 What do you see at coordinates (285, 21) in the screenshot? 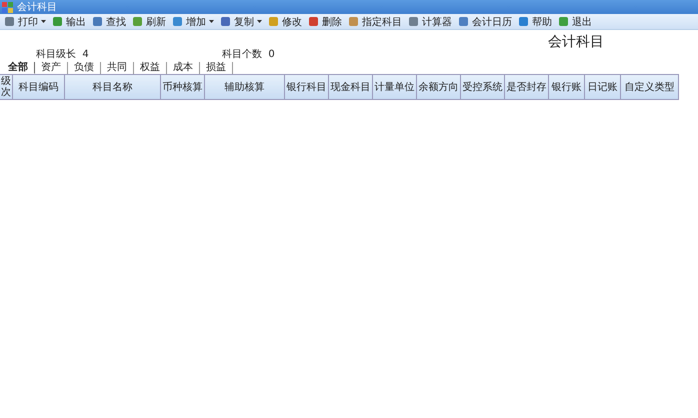
I see `toolbar-button: 修改` at bounding box center [285, 21].